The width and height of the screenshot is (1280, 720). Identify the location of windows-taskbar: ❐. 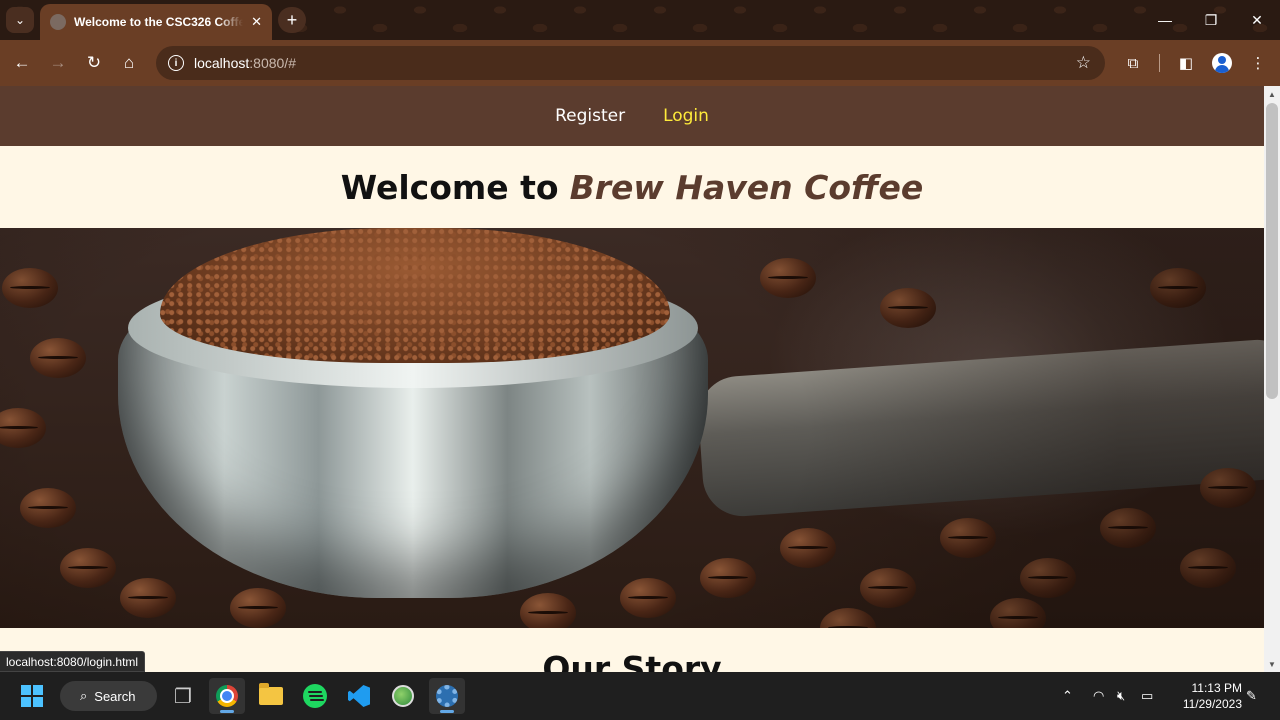
(640, 696).